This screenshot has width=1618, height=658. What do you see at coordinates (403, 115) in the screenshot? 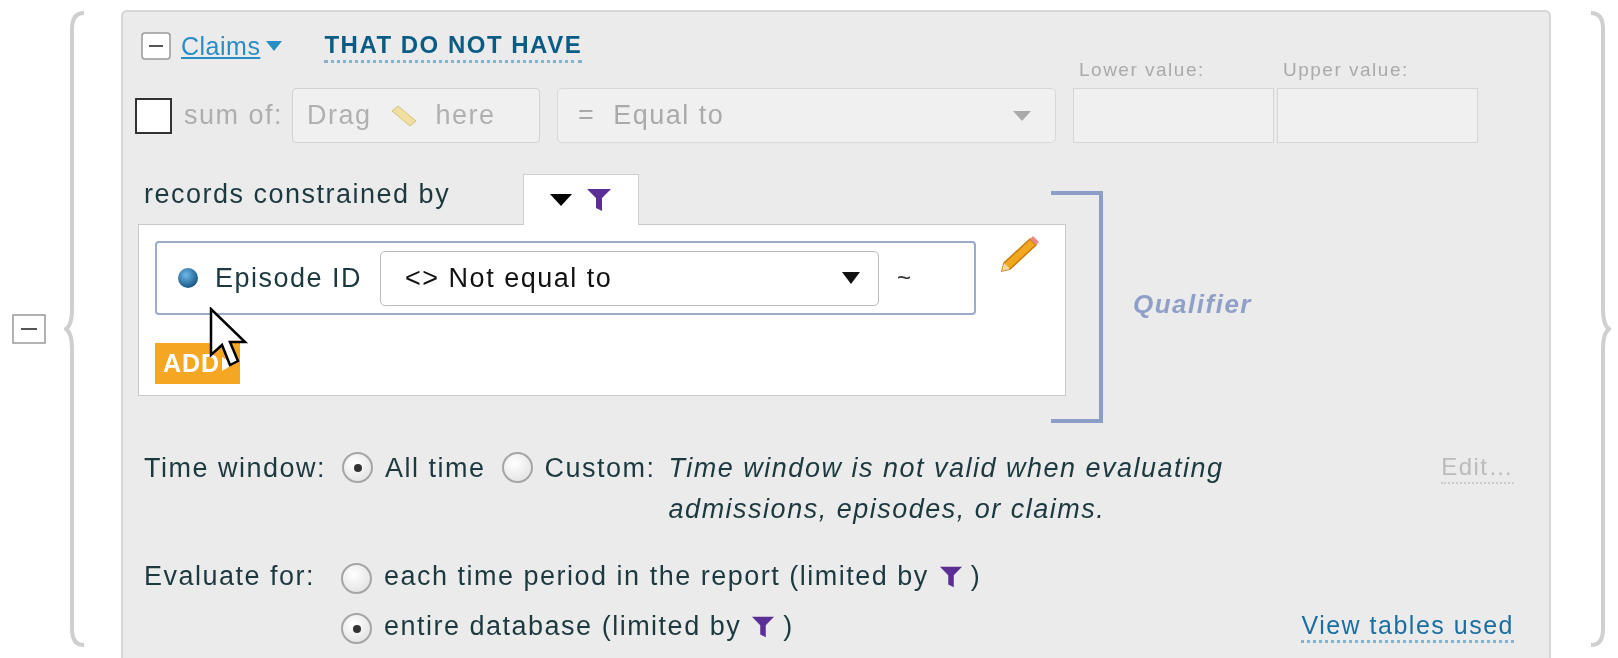
I see `ruler-icon` at bounding box center [403, 115].